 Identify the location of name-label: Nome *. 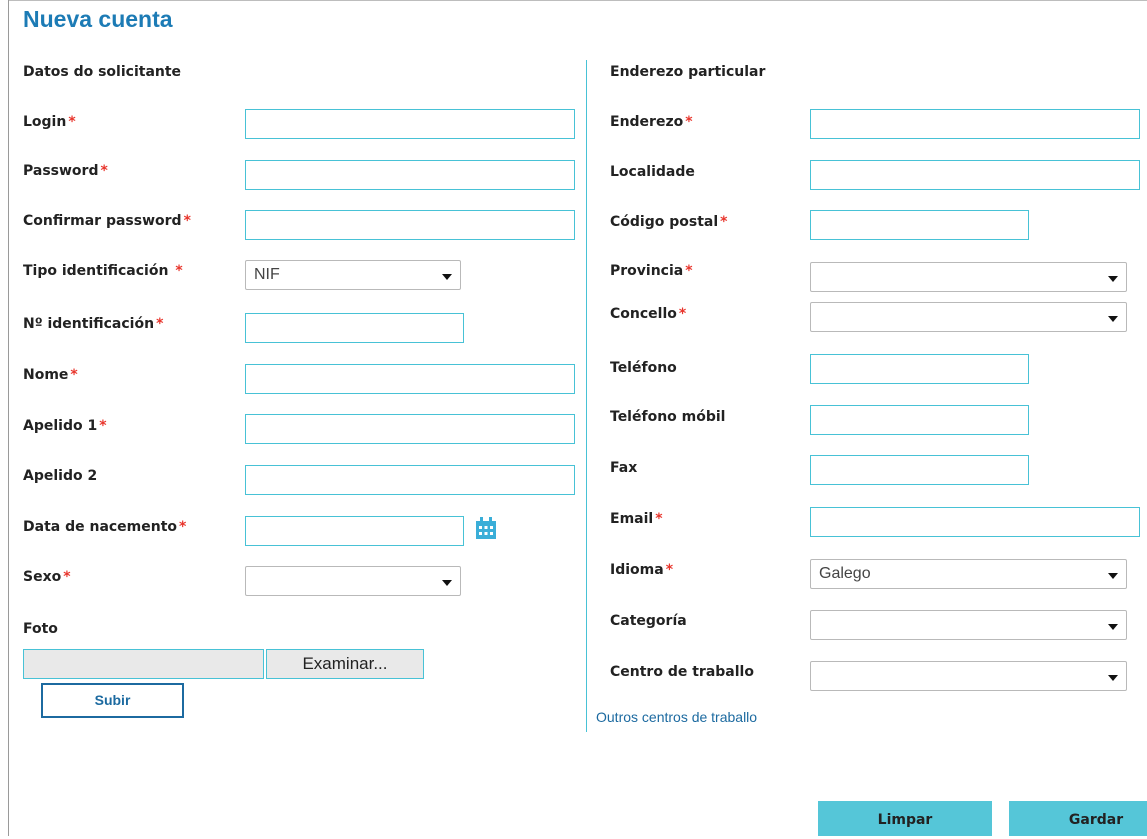
(50, 375).